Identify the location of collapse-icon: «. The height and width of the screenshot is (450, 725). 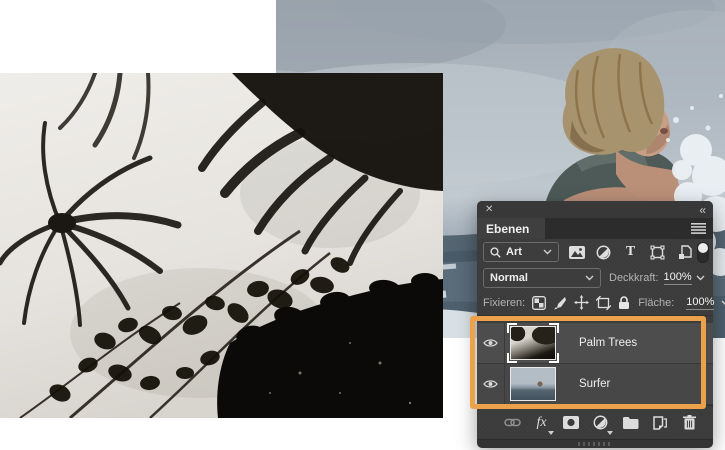
(702, 210).